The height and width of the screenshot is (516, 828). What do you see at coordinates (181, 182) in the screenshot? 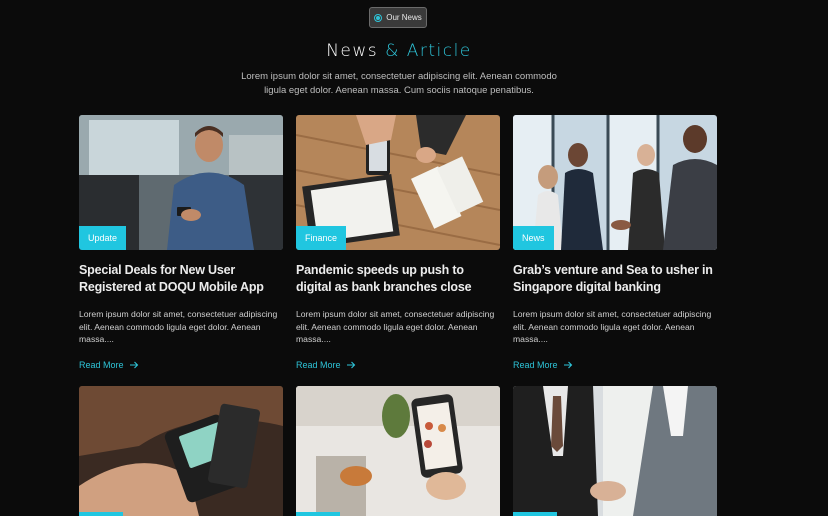
I see `article-image: Update` at bounding box center [181, 182].